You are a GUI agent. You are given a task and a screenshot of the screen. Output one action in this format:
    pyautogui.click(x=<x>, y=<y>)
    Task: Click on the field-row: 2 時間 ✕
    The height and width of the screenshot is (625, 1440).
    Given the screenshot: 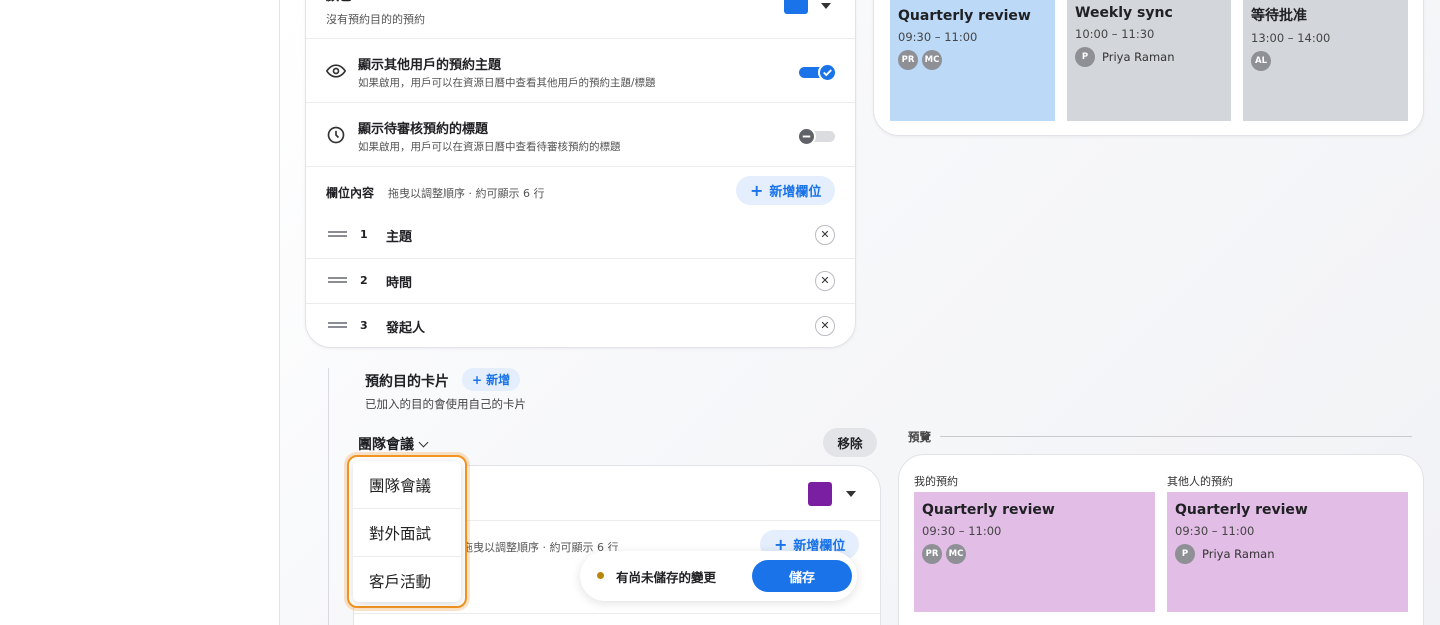 What is the action you would take?
    pyautogui.click(x=580, y=280)
    